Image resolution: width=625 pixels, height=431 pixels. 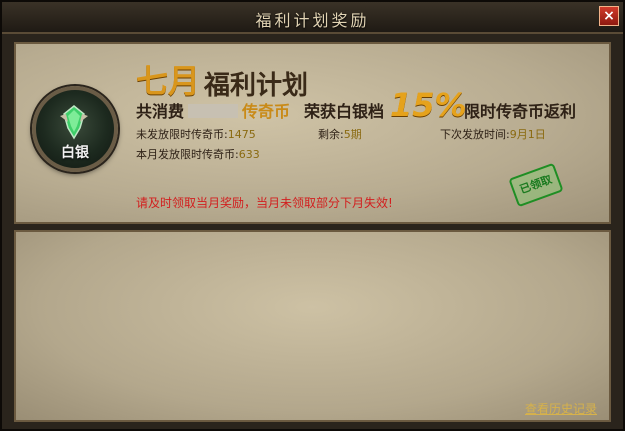 What do you see at coordinates (75, 153) in the screenshot?
I see `badge-label: 白银` at bounding box center [75, 153].